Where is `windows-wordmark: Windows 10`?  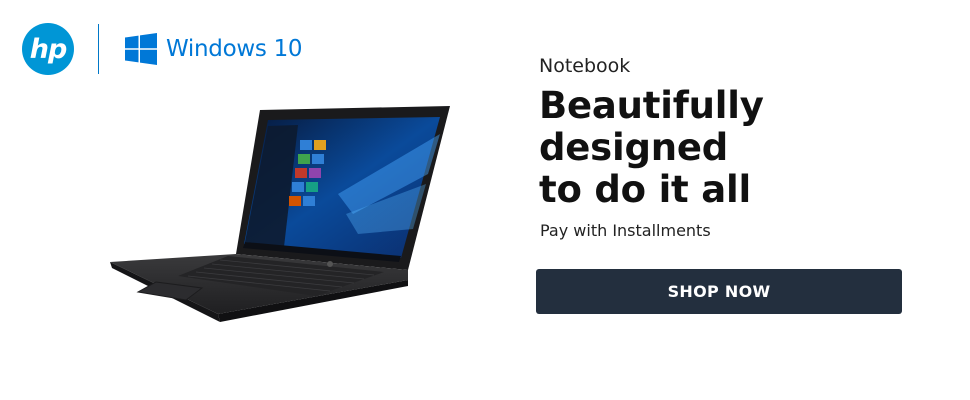 windows-wordmark: Windows 10 is located at coordinates (234, 49).